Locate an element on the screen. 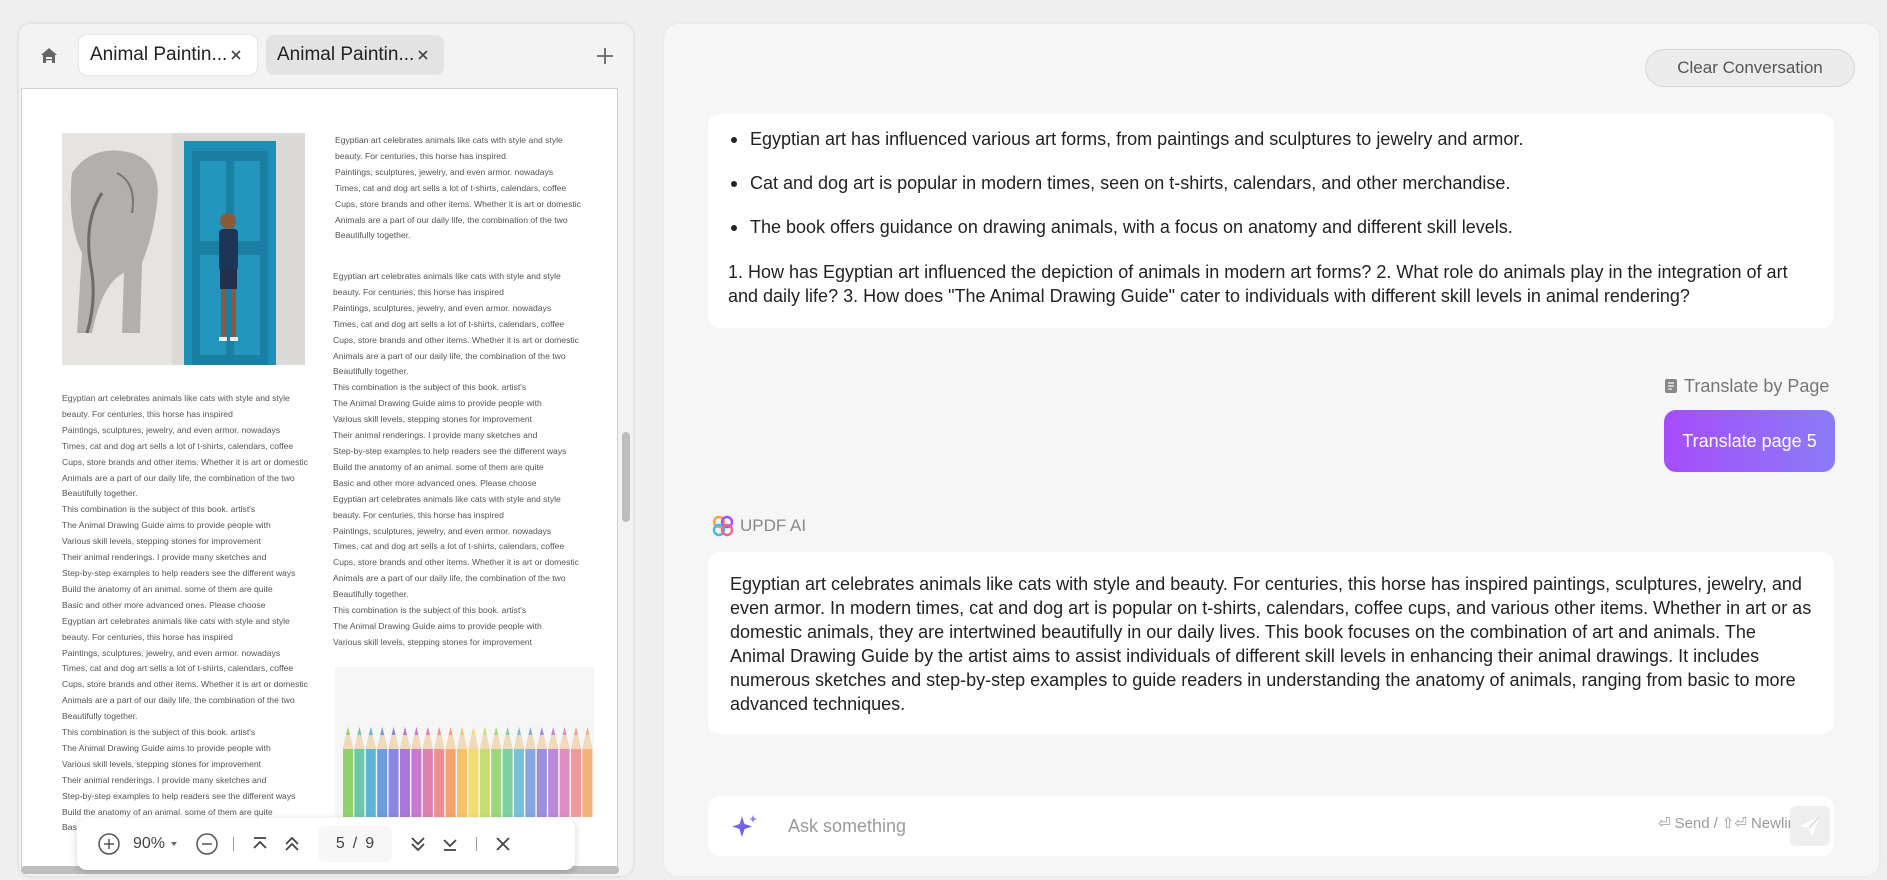  zoom-in-button is located at coordinates (109, 844).